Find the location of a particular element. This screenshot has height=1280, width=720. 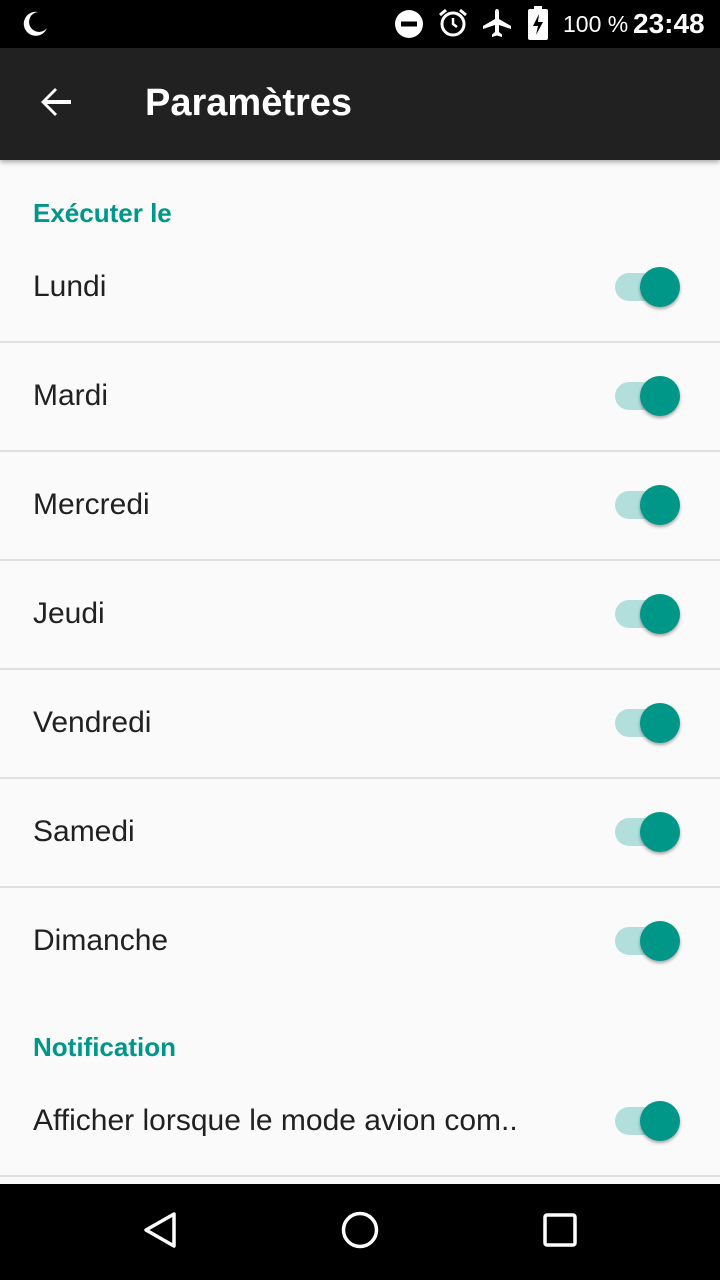

saturday-toggle is located at coordinates (649, 832).